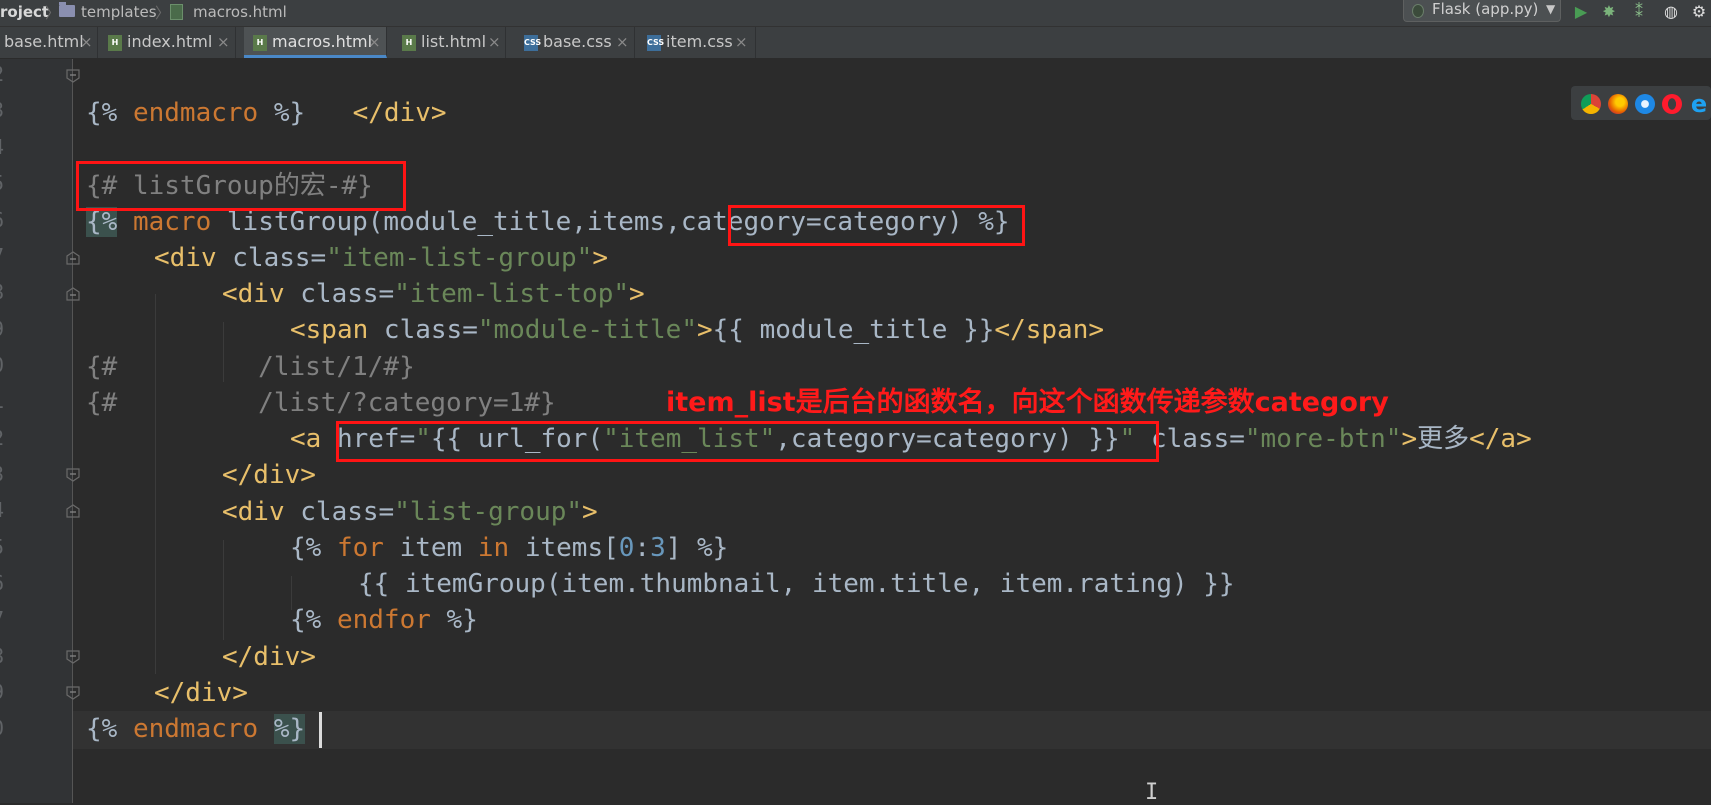 Image resolution: width=1711 pixels, height=805 pixels. I want to click on annotation-box-comment, so click(241, 186).